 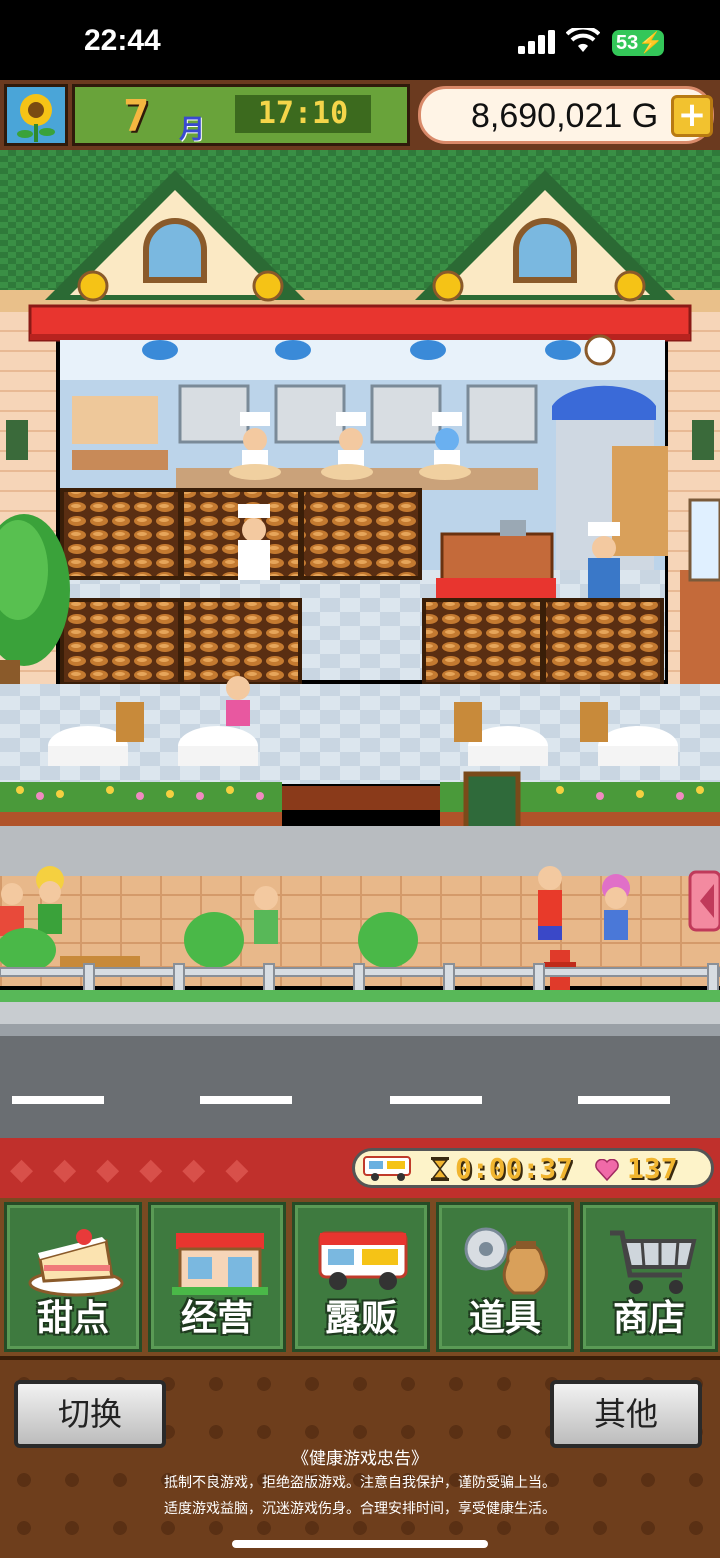 What do you see at coordinates (216, 1318) in the screenshot?
I see `menu-label-management: 经营` at bounding box center [216, 1318].